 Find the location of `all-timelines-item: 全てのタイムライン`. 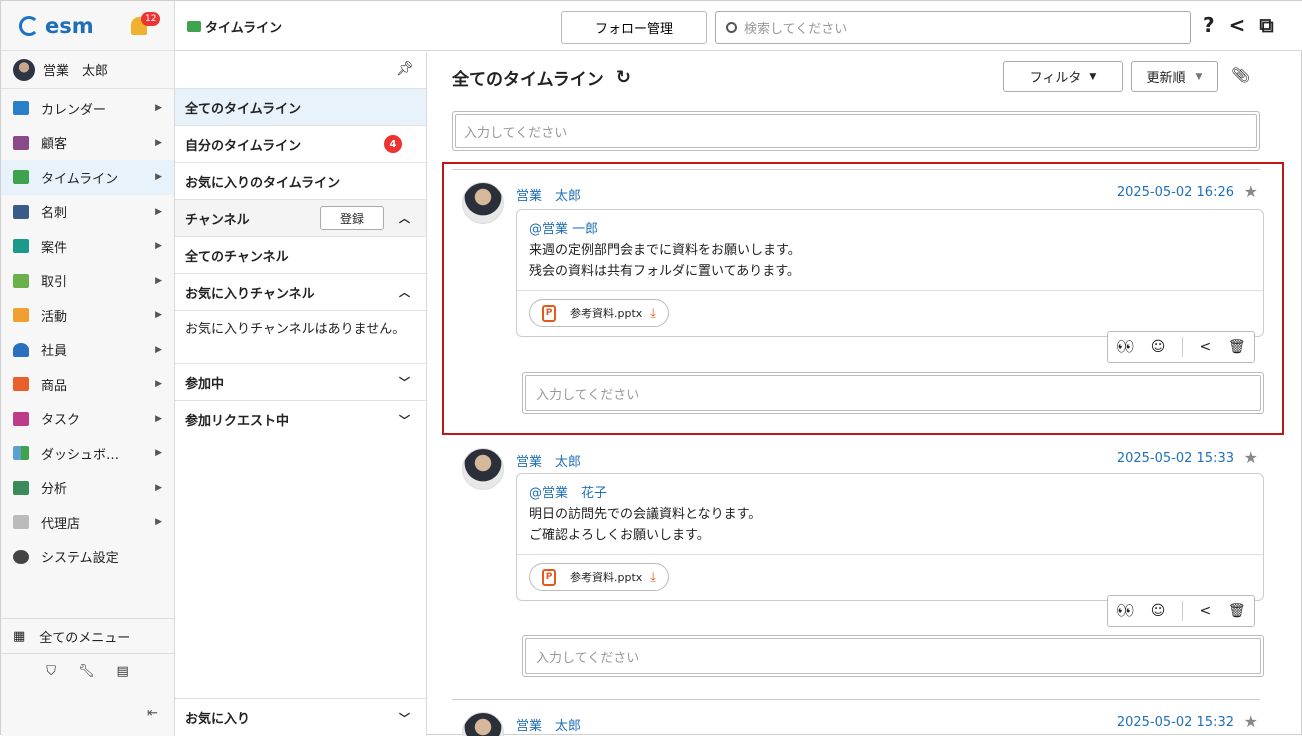

all-timelines-item: 全てのタイムライン is located at coordinates (300, 107).